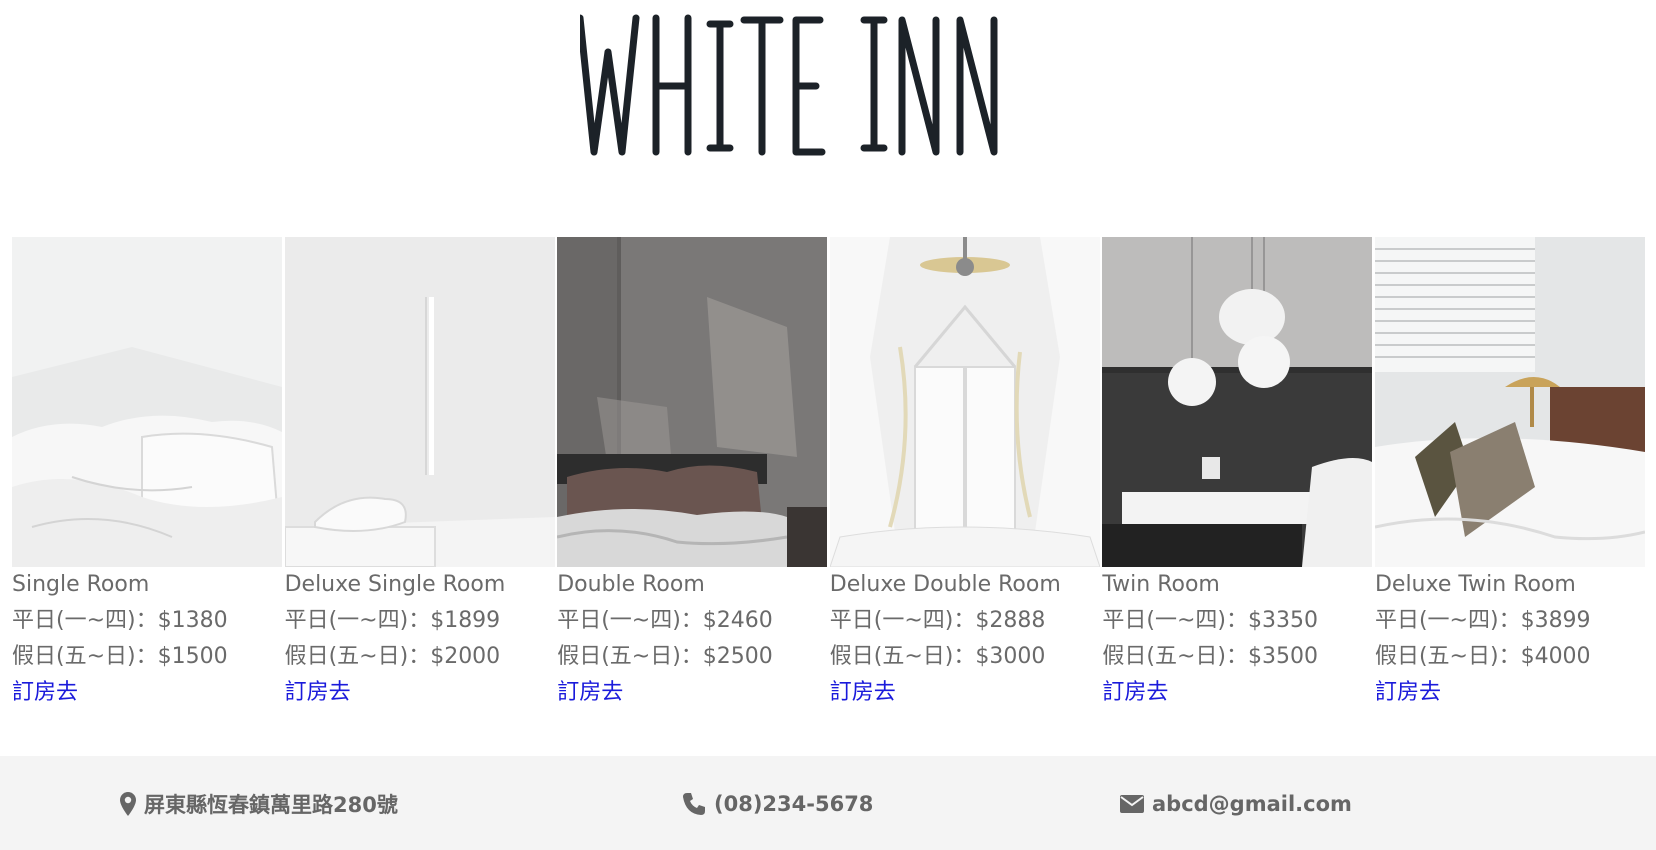  Describe the element at coordinates (1161, 584) in the screenshot. I see `room-name: Twin Room` at that location.